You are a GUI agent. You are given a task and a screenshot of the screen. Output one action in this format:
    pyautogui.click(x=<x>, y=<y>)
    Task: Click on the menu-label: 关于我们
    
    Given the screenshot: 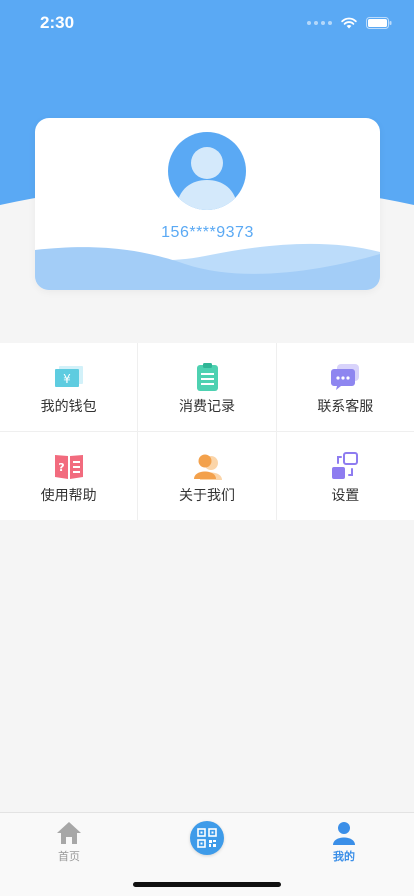 What is the action you would take?
    pyautogui.click(x=206, y=495)
    